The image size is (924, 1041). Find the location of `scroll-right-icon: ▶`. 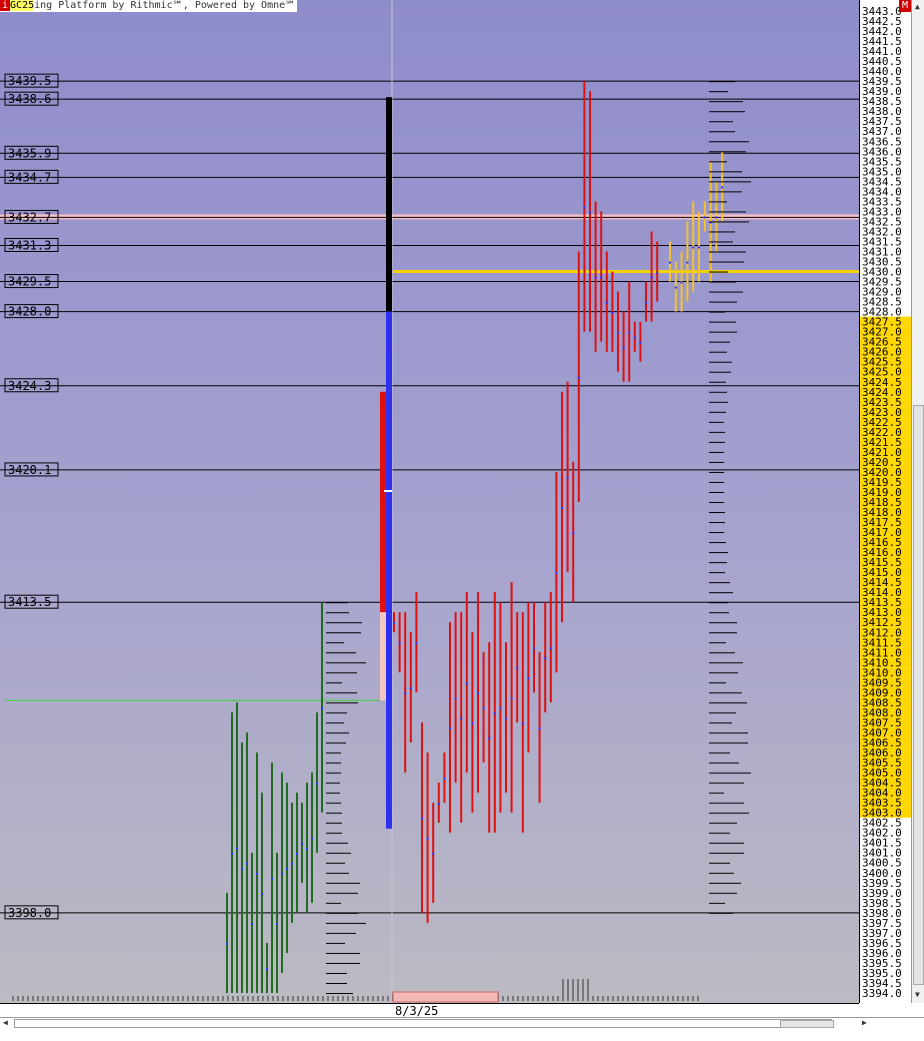

scroll-right-icon: ▶ is located at coordinates (864, 1022).